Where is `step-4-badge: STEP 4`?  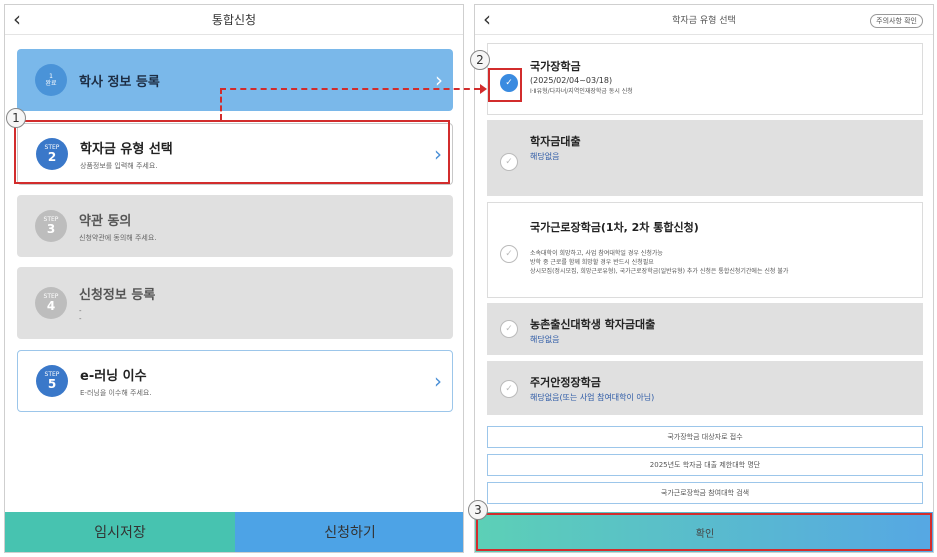
step-4-badge: STEP 4 is located at coordinates (51, 303).